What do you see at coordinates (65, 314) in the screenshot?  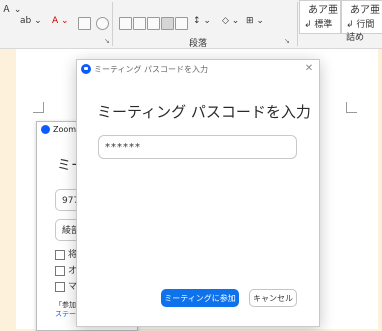 I see `zoom-terms-link: ステー` at bounding box center [65, 314].